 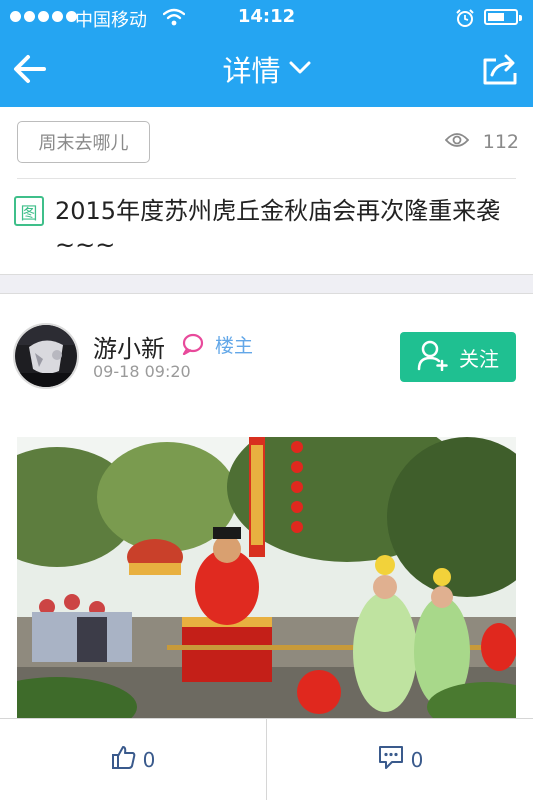 I want to click on owner-label: 楼主, so click(x=234, y=346).